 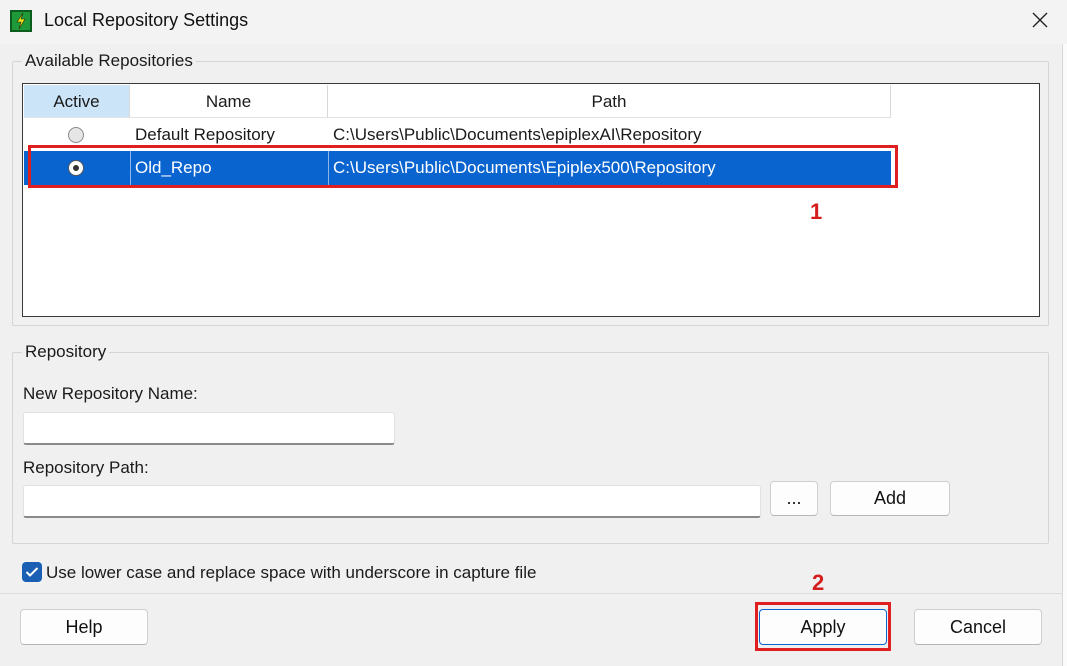 What do you see at coordinates (84, 627) in the screenshot?
I see `help-button: Help` at bounding box center [84, 627].